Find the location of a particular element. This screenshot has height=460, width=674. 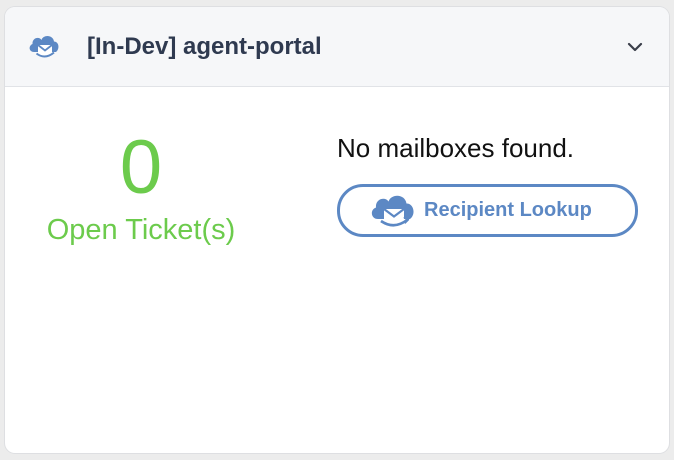

collapse-toggle is located at coordinates (635, 47).